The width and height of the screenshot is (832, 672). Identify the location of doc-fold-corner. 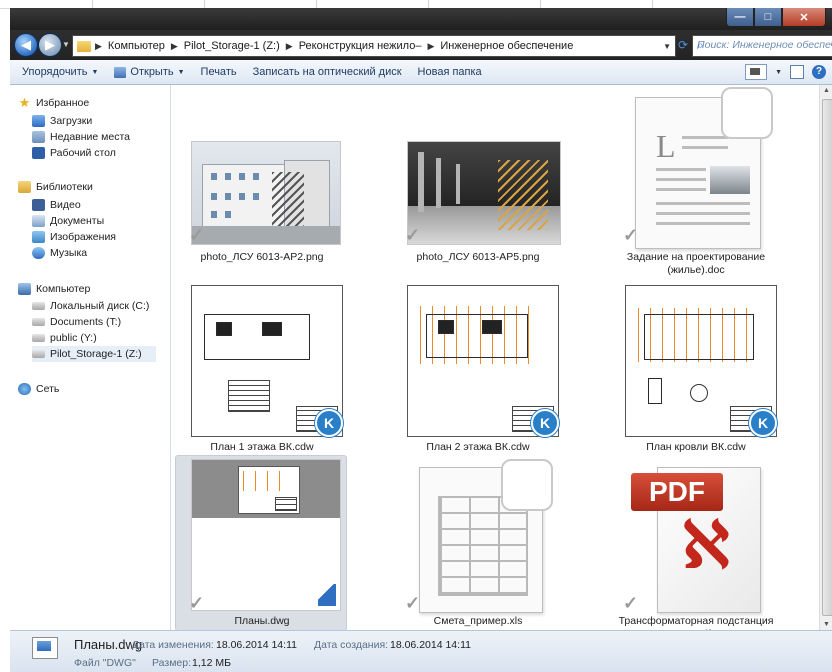
(747, 113).